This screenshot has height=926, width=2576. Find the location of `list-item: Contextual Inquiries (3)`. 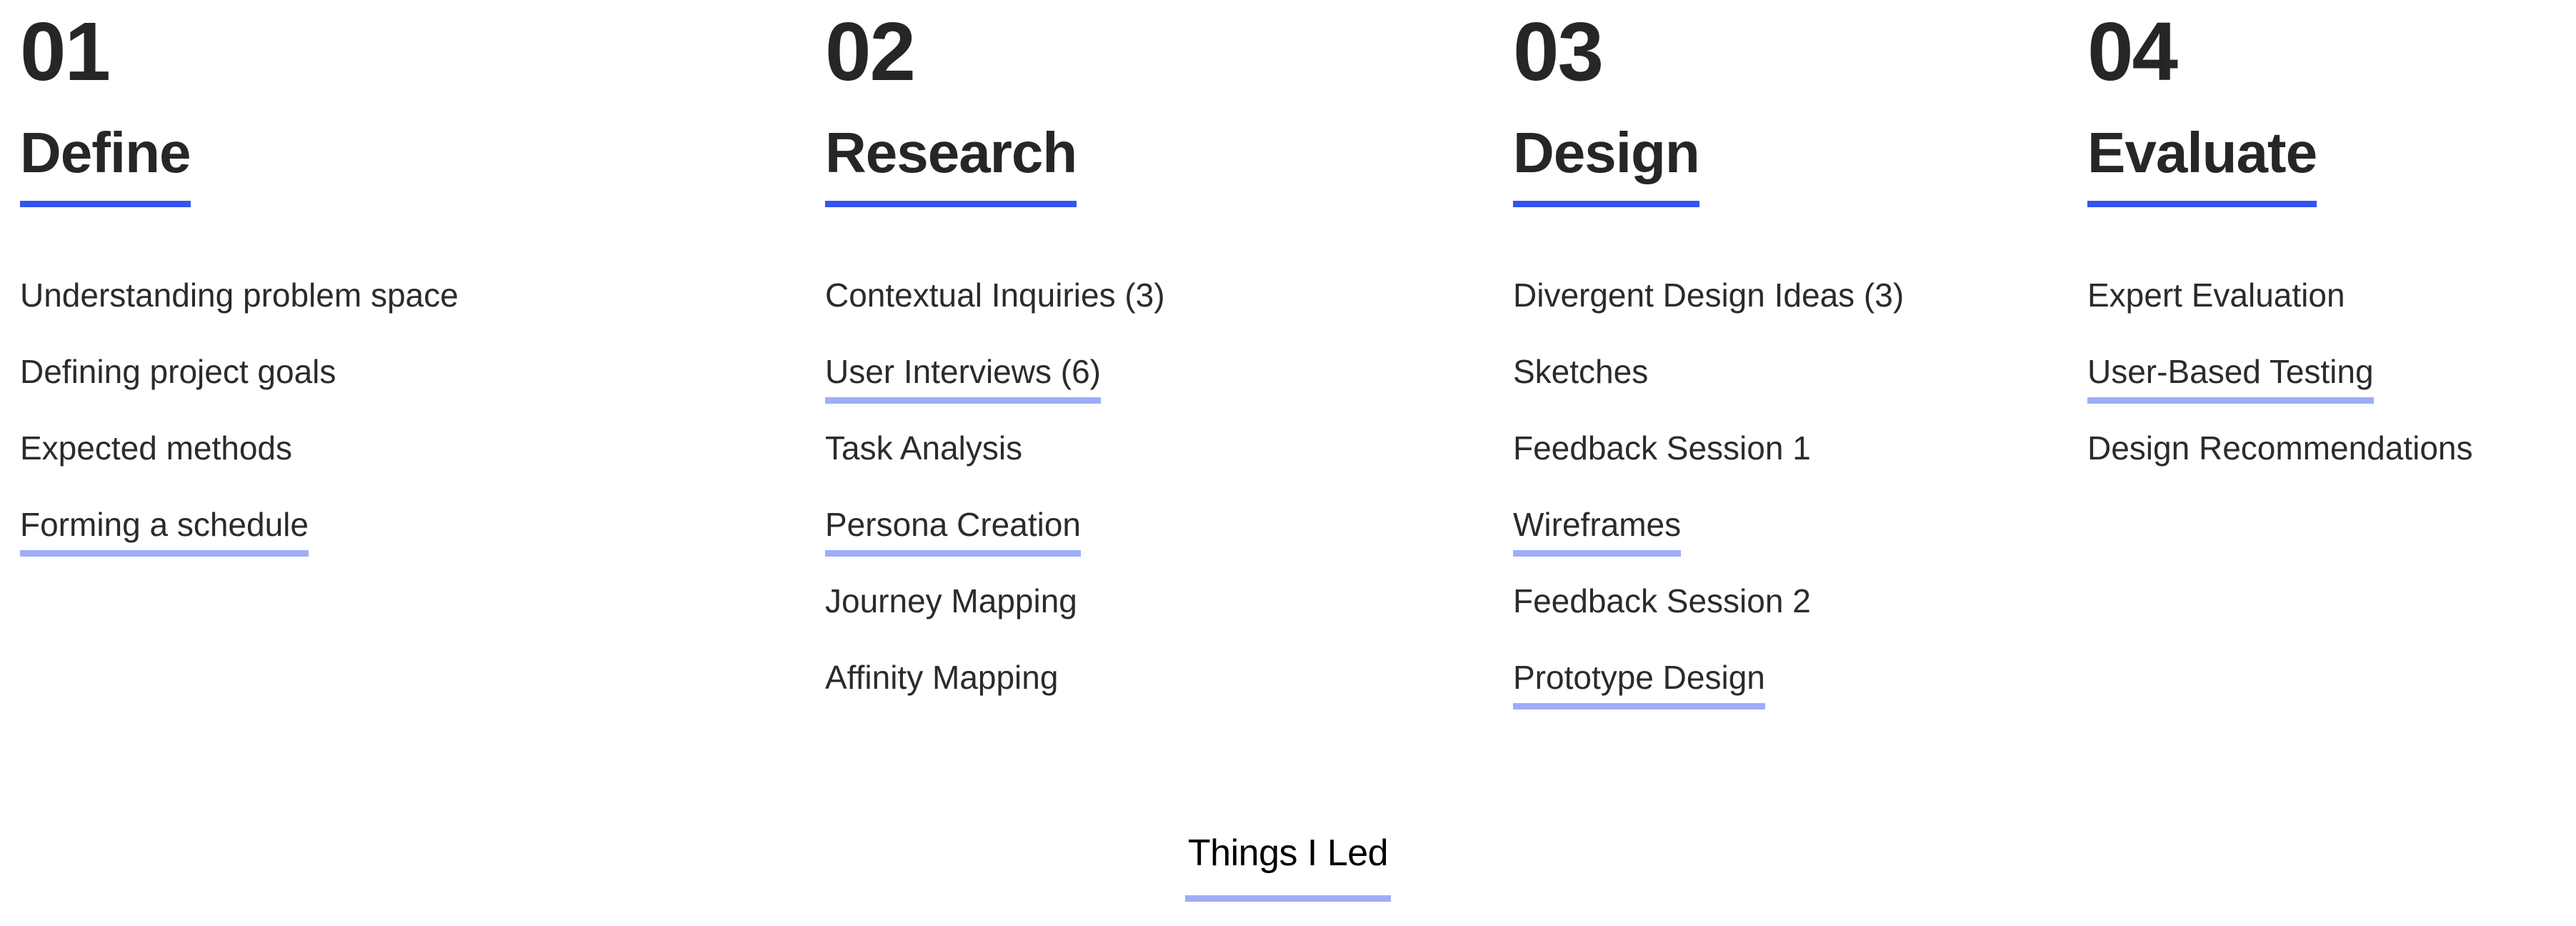

list-item: Contextual Inquiries (3) is located at coordinates (1157, 317).